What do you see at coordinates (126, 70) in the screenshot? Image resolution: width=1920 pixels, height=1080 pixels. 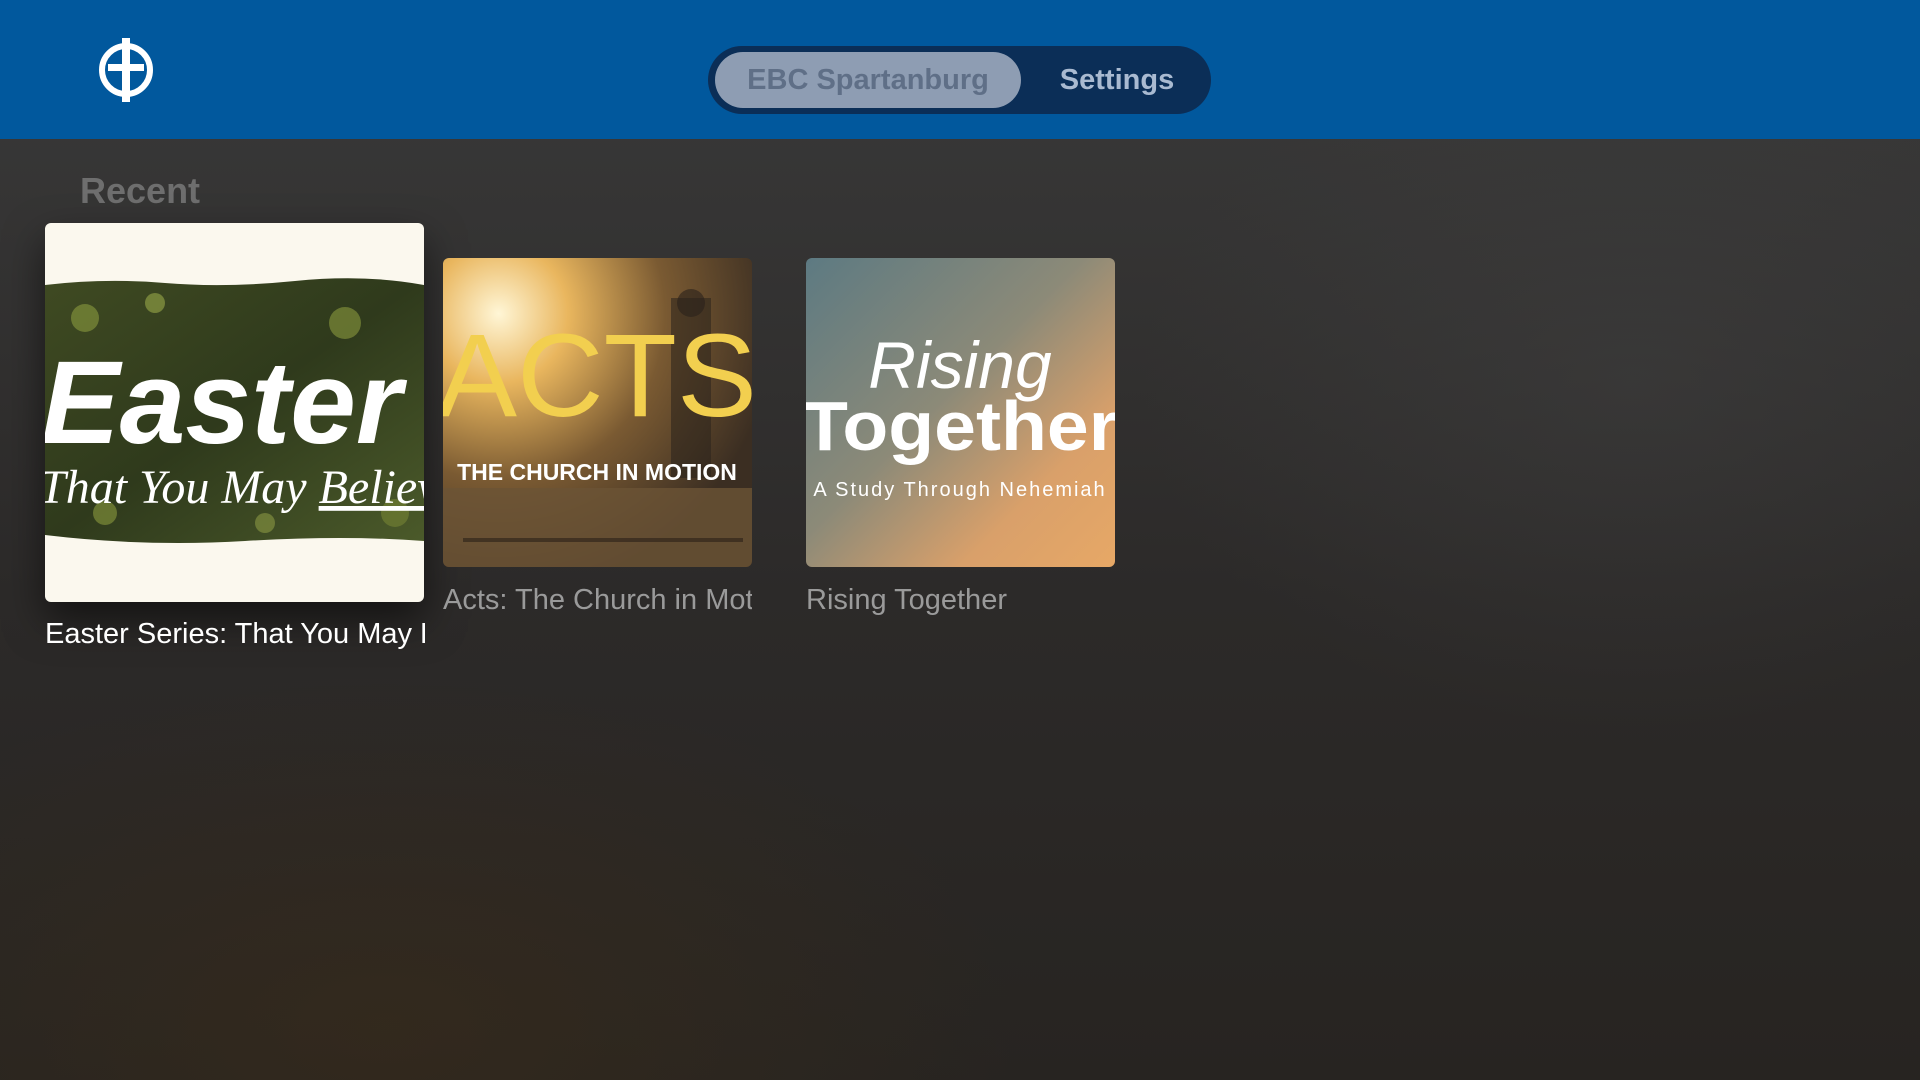 I see `church-logo-icon` at bounding box center [126, 70].